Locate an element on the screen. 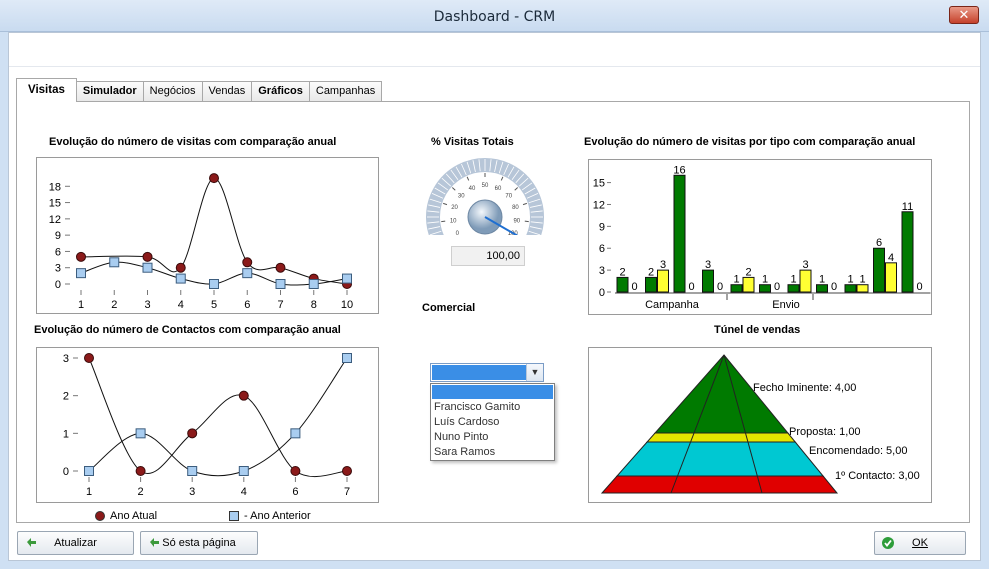 Image resolution: width=989 pixels, height=569 pixels. funnel-title: Túnel de vendas is located at coordinates (757, 330).